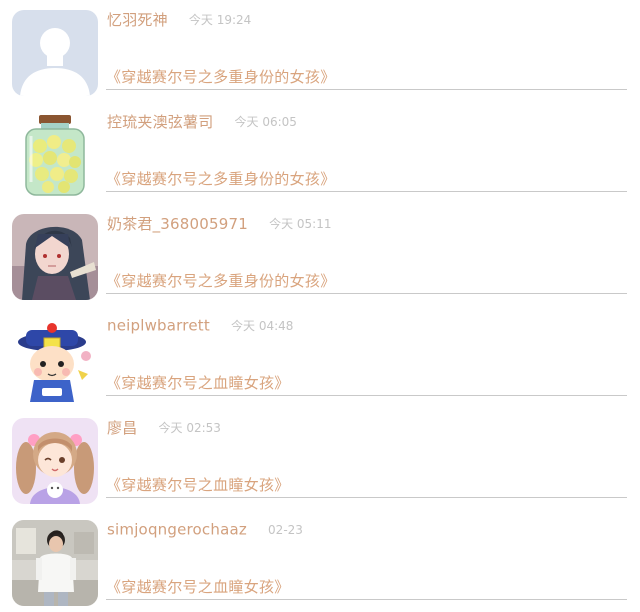 This screenshot has width=640, height=612. I want to click on anime-girl-pigtails-purple-icon, so click(55, 461).